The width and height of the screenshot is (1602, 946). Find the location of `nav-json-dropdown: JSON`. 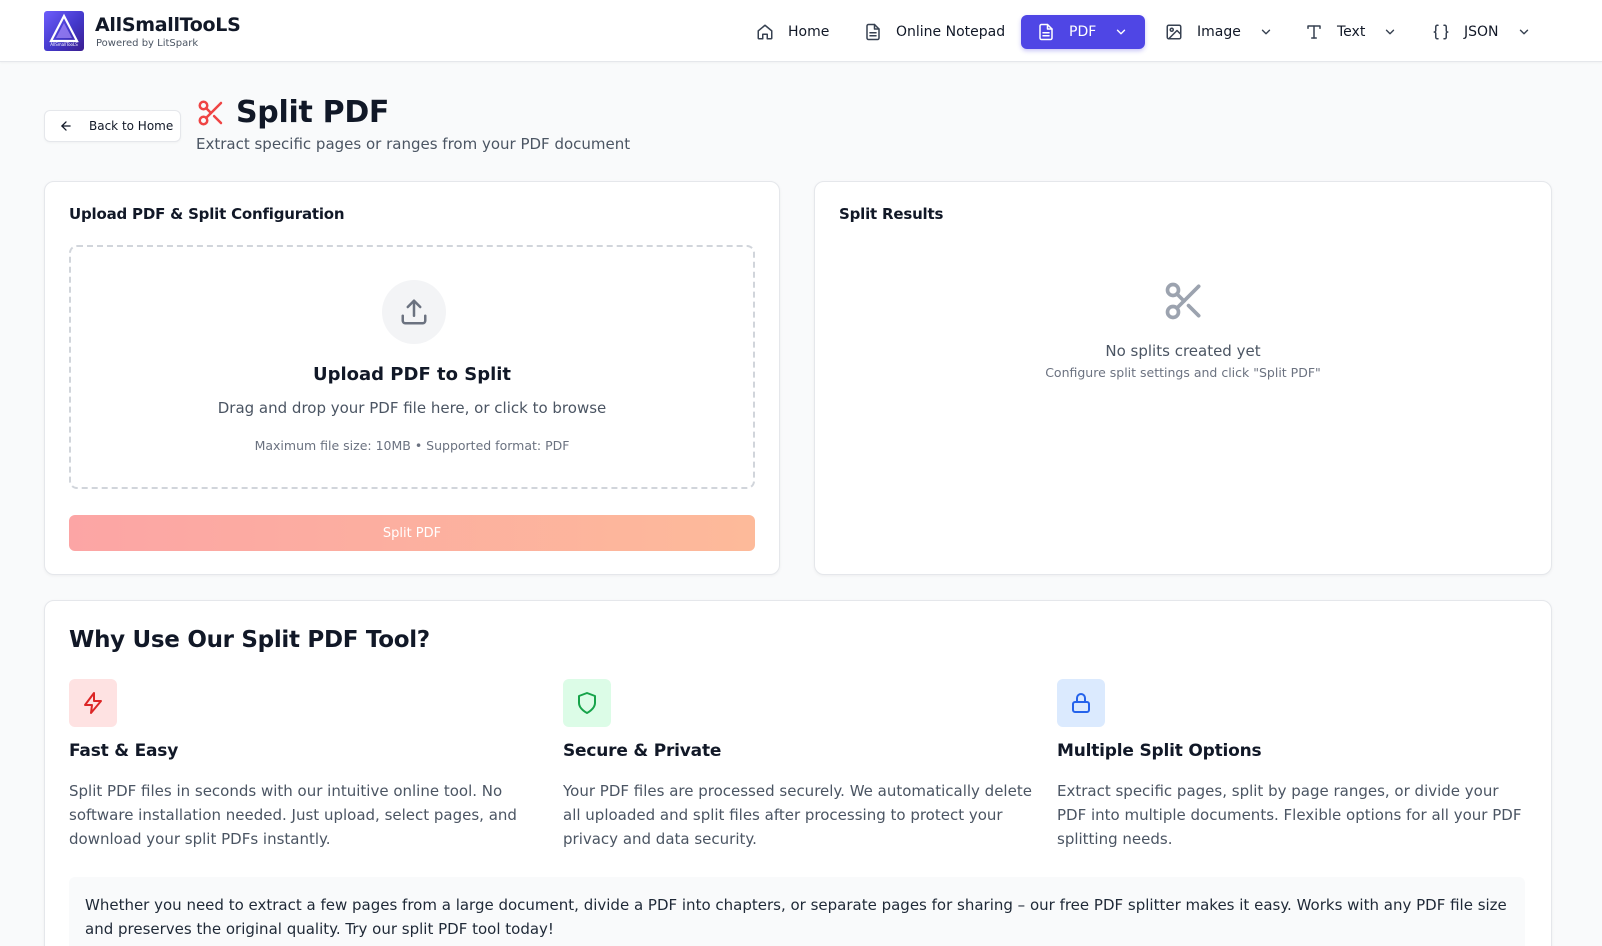

nav-json-dropdown: JSON is located at coordinates (1481, 32).